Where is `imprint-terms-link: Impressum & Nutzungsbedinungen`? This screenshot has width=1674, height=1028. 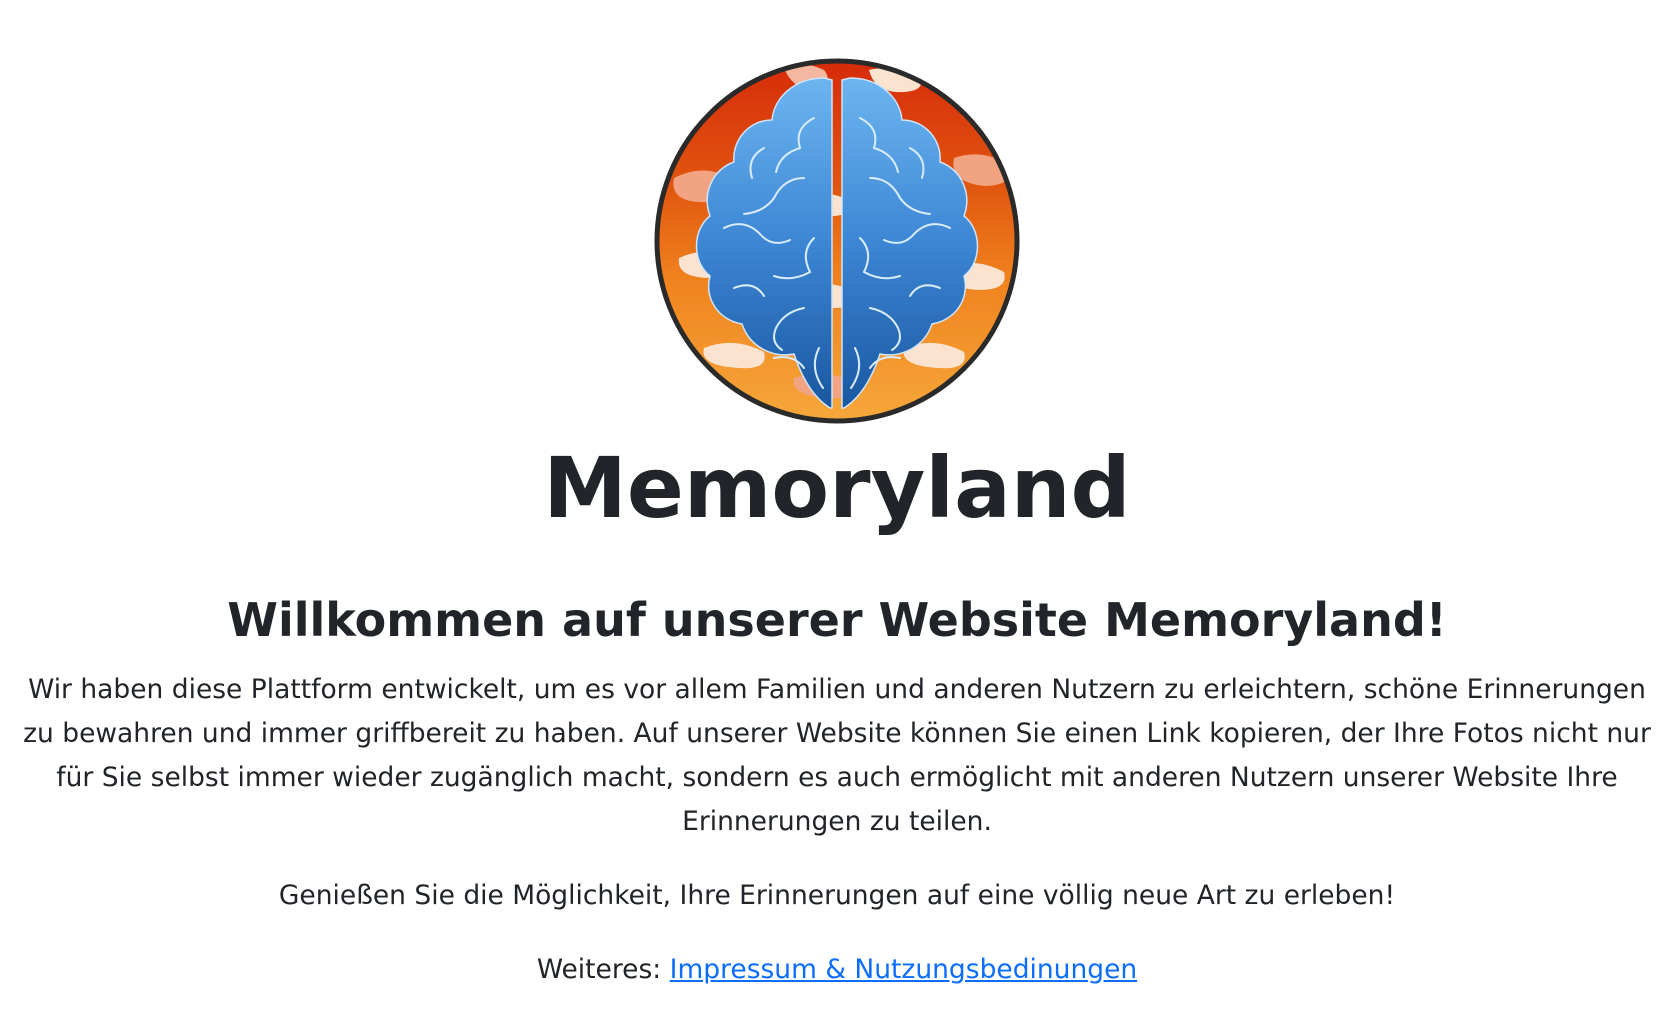 imprint-terms-link: Impressum & Nutzungsbedinungen is located at coordinates (904, 969).